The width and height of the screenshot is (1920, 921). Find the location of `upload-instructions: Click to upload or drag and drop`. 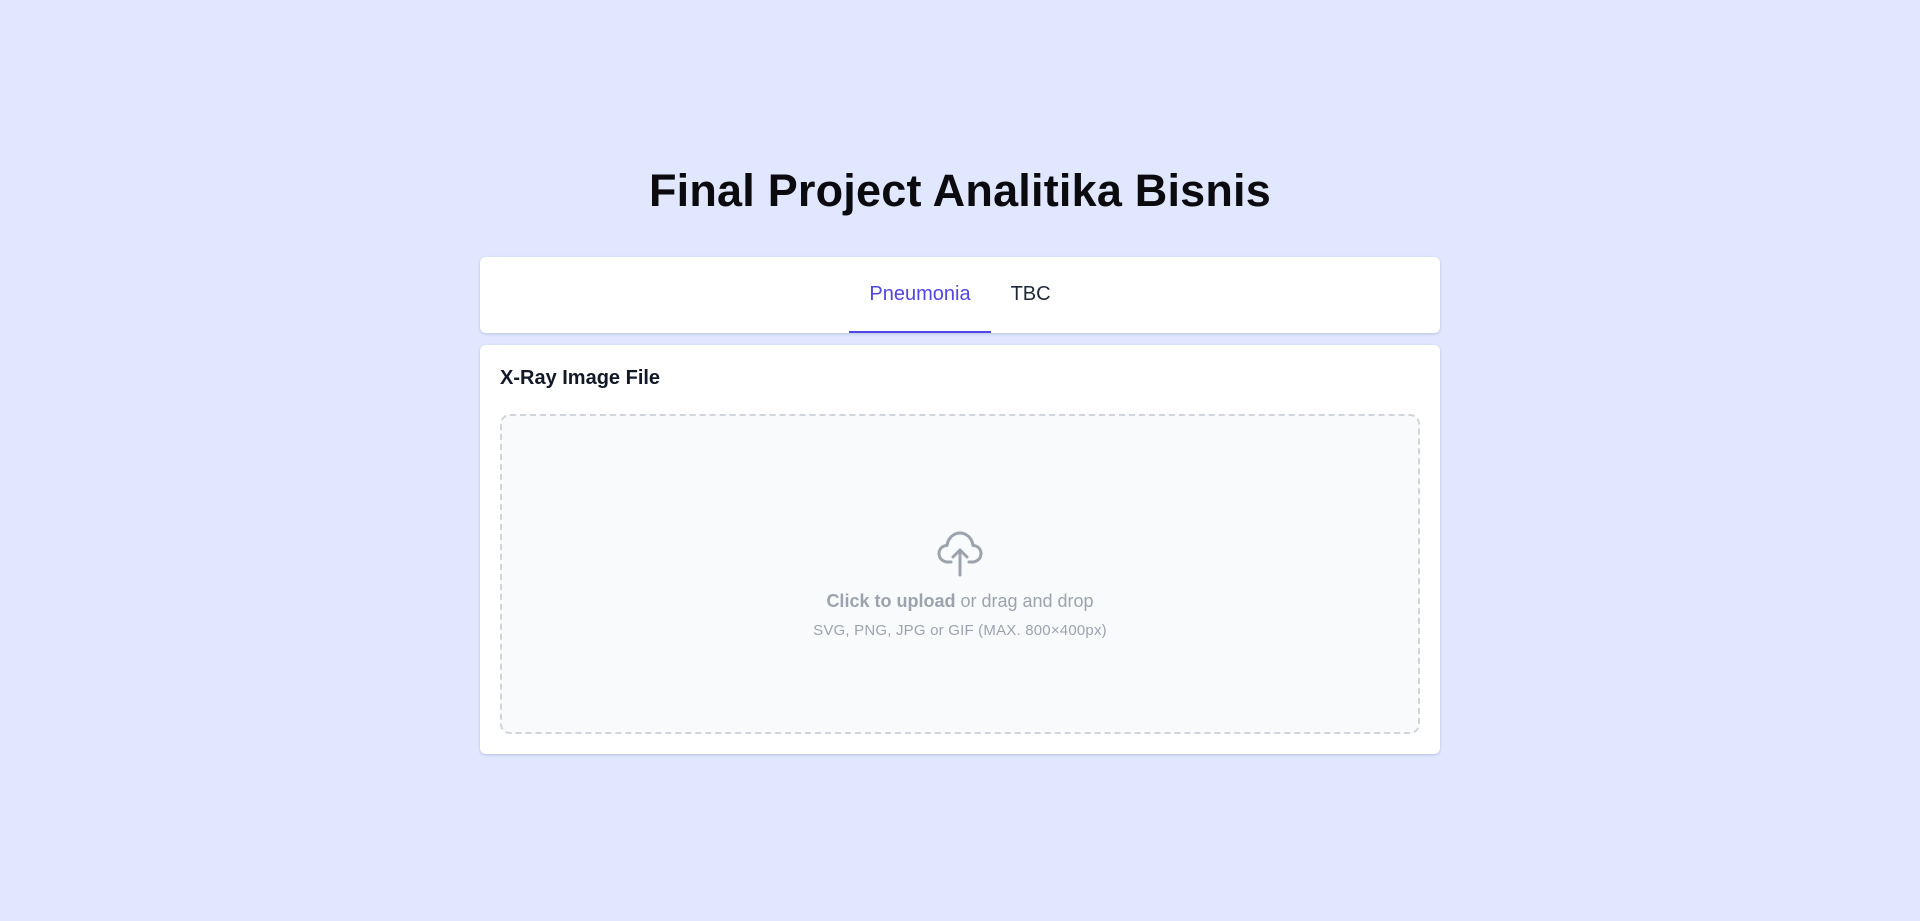

upload-instructions: Click to upload or drag and drop is located at coordinates (959, 601).